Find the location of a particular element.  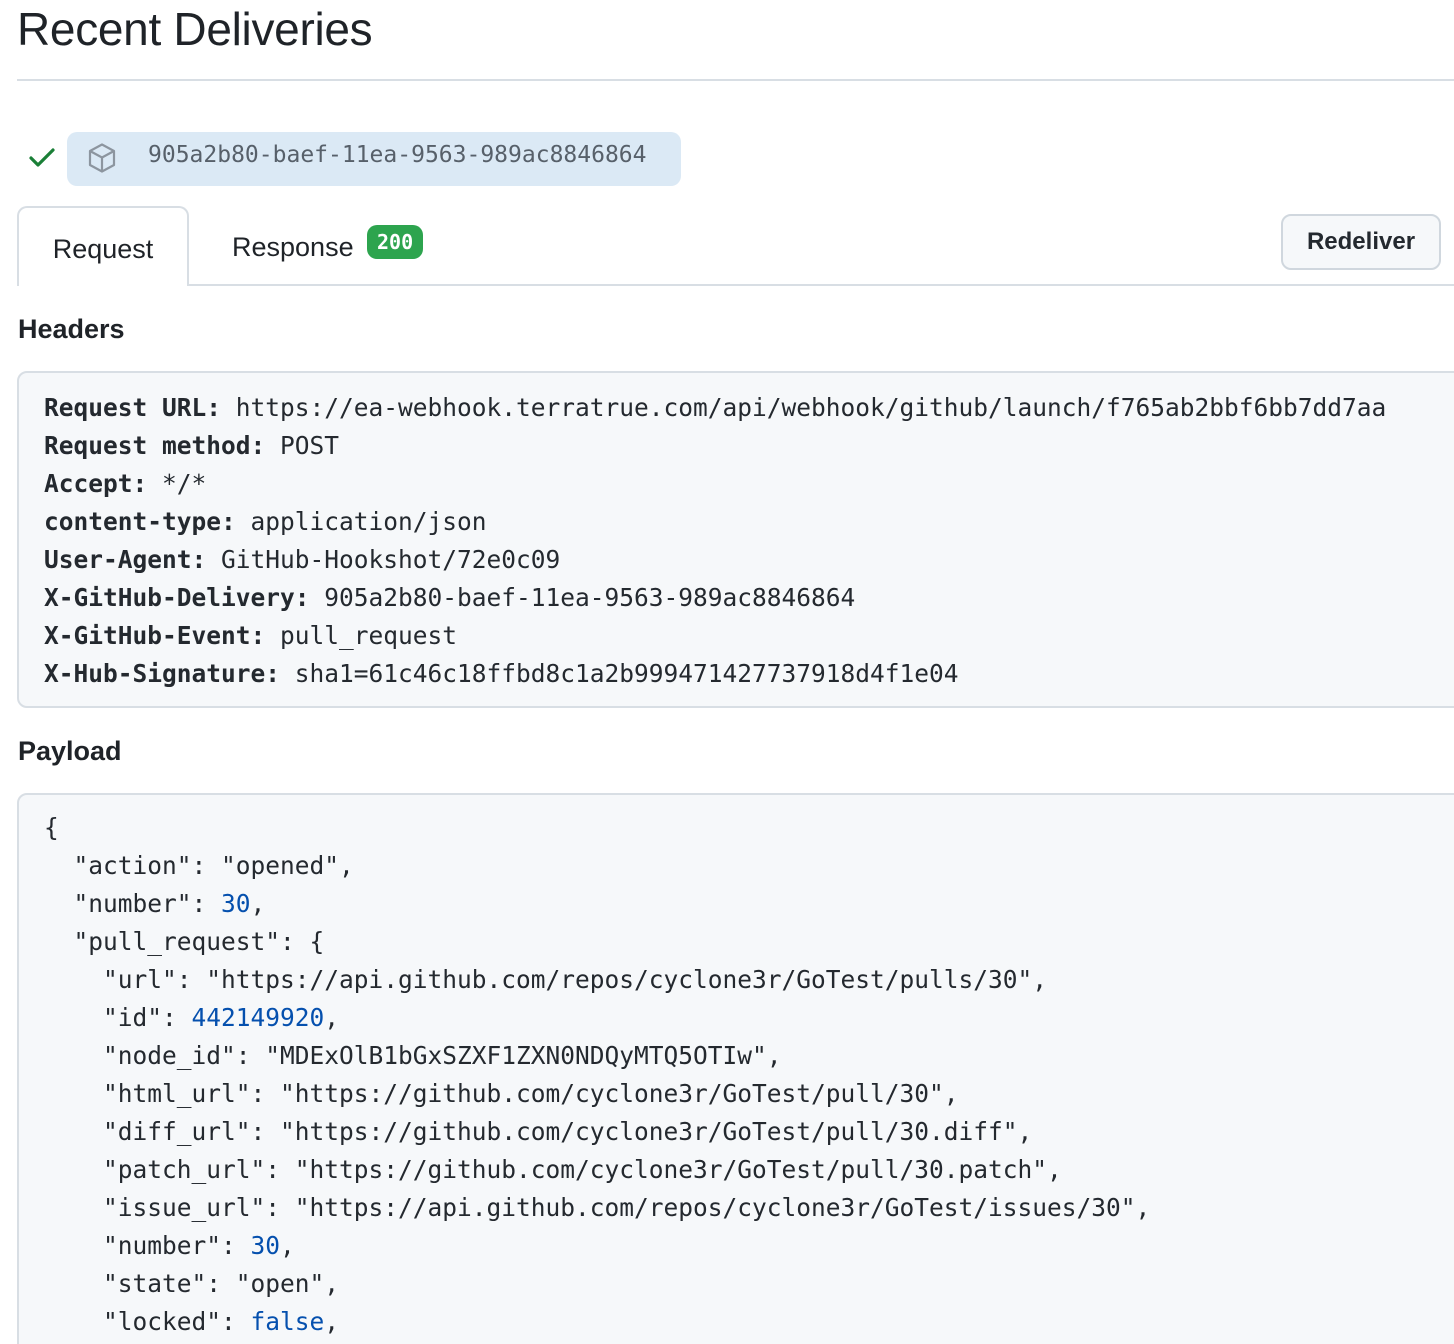

header-value: pull_request is located at coordinates (361, 635).